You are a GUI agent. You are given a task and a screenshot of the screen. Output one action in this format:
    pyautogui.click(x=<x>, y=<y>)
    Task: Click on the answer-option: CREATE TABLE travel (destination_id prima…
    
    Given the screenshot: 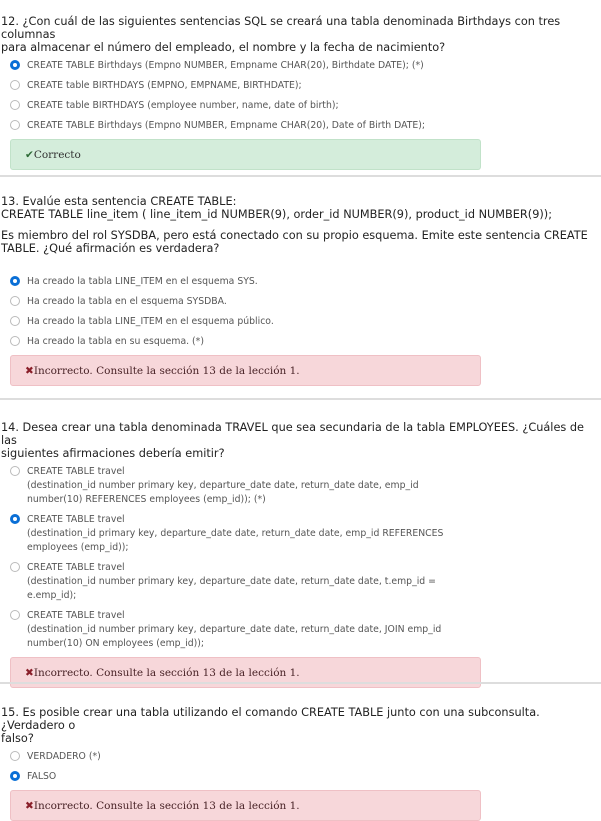 What is the action you would take?
    pyautogui.click(x=300, y=534)
    